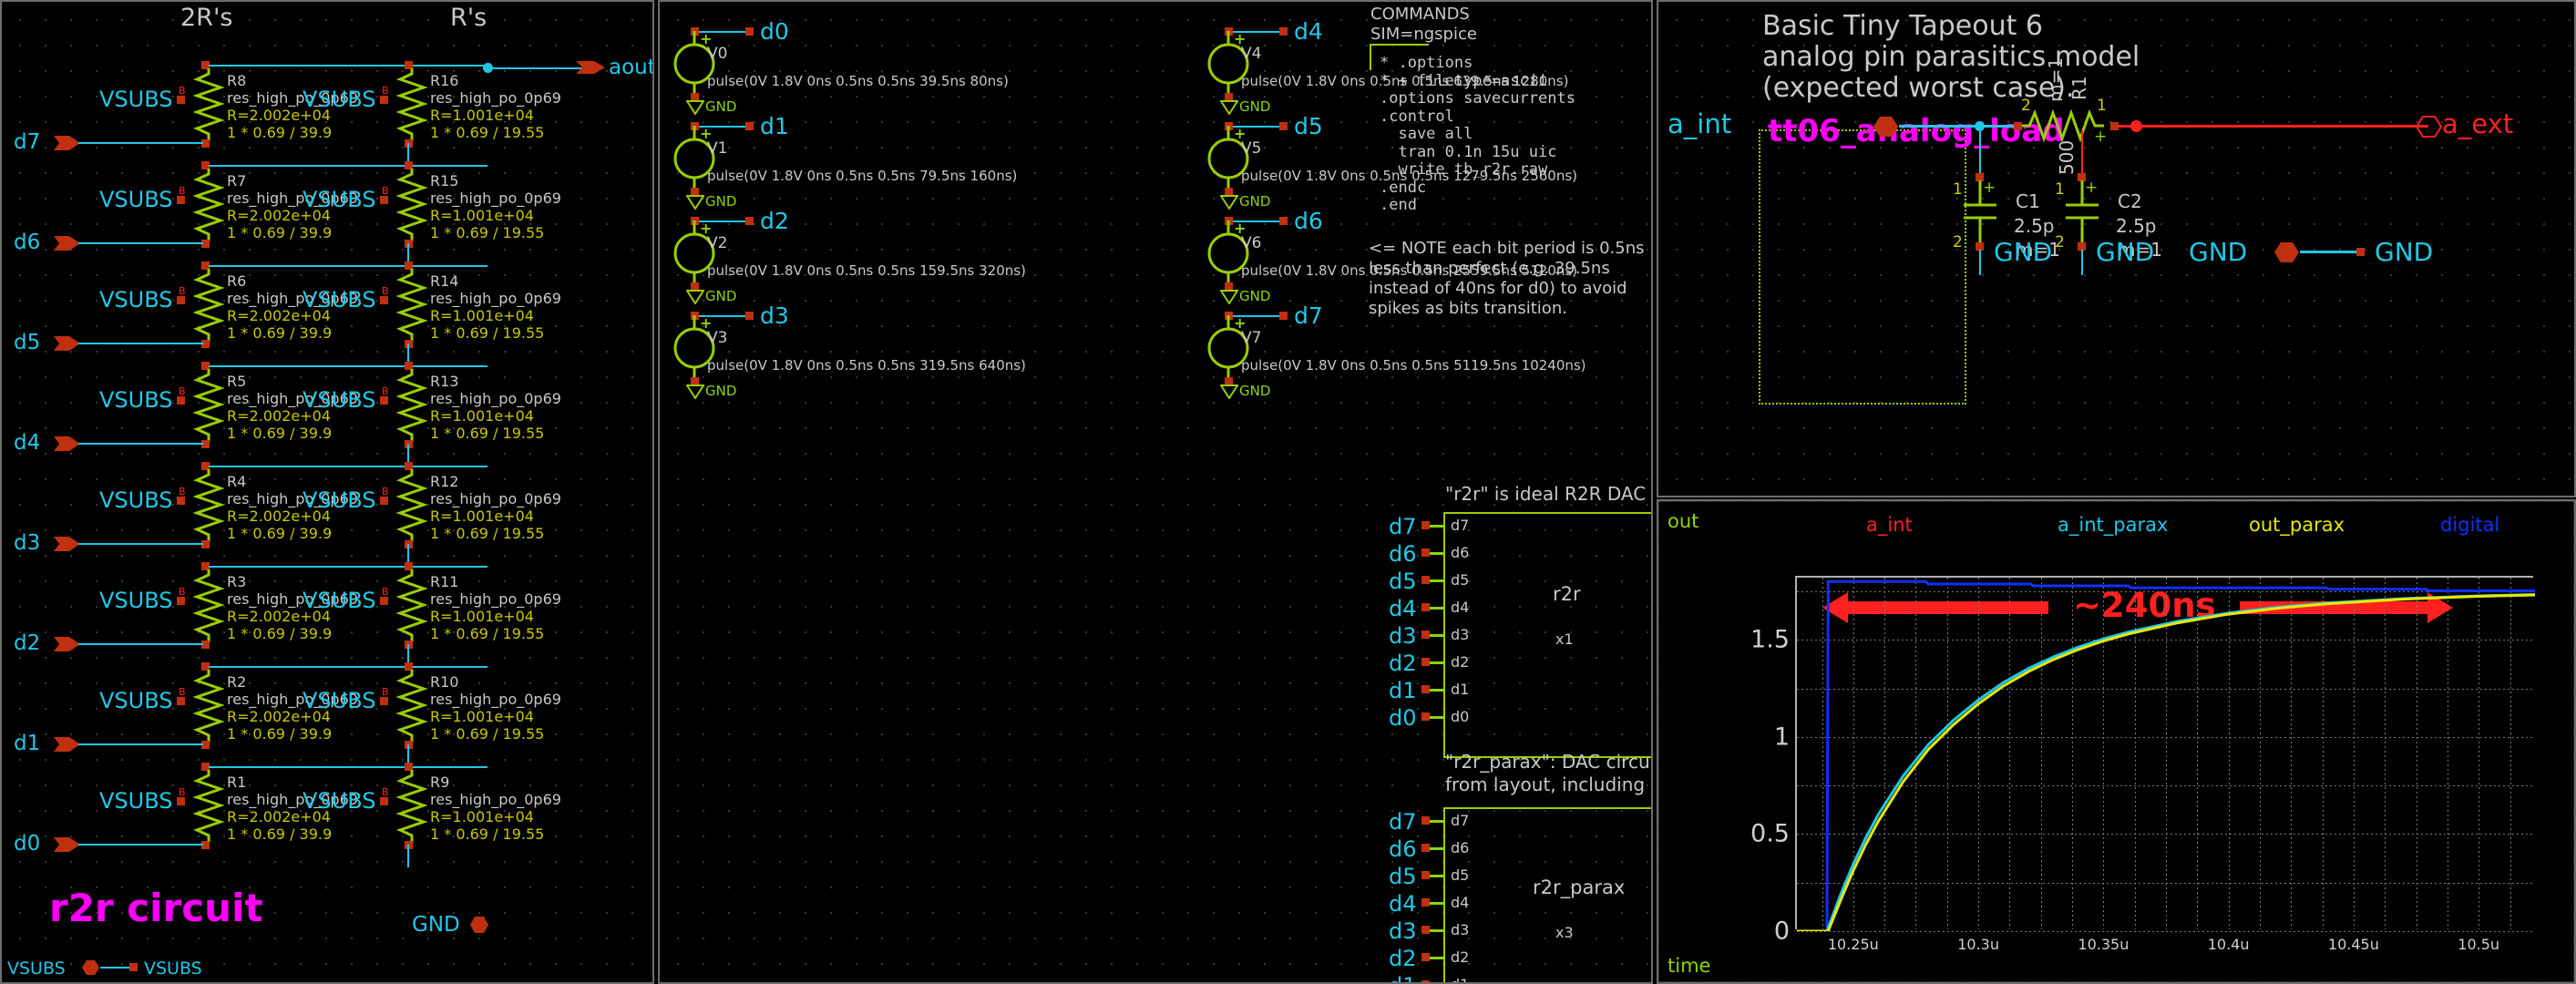 The height and width of the screenshot is (984, 2576). Describe the element at coordinates (469, 18) in the screenshot. I see `column-header-r: R's` at that location.